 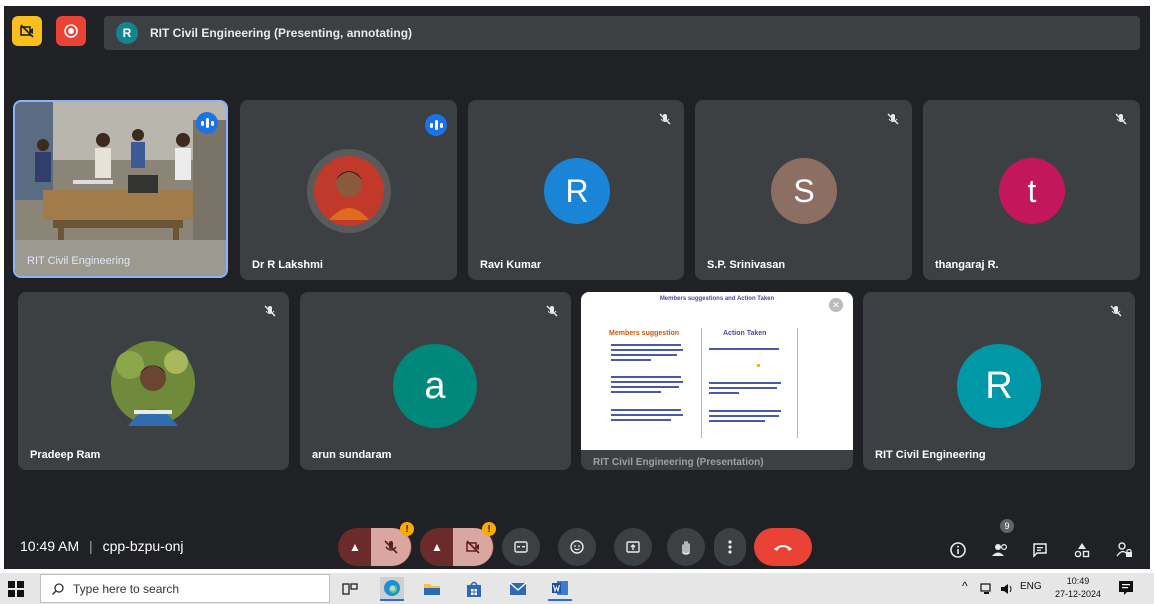 I want to click on store-icon, so click(x=474, y=589).